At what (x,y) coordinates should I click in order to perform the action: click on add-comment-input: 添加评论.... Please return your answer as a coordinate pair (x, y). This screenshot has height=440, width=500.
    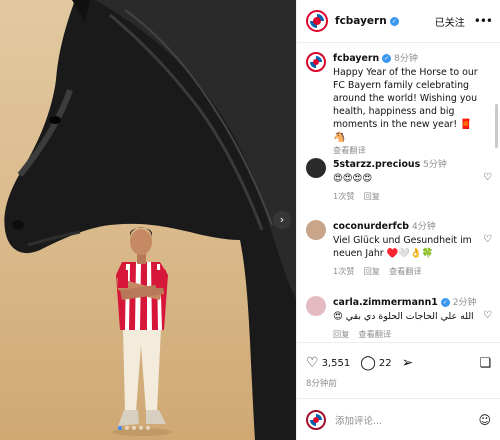
    Looking at the image, I should click on (406, 420).